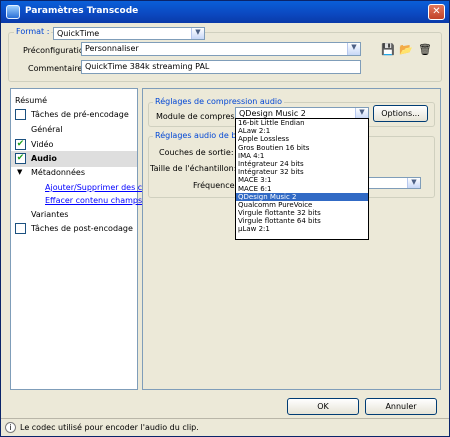 This screenshot has width=450, height=437. I want to click on nav-link-label: Effacer contenu champs, so click(93, 200).